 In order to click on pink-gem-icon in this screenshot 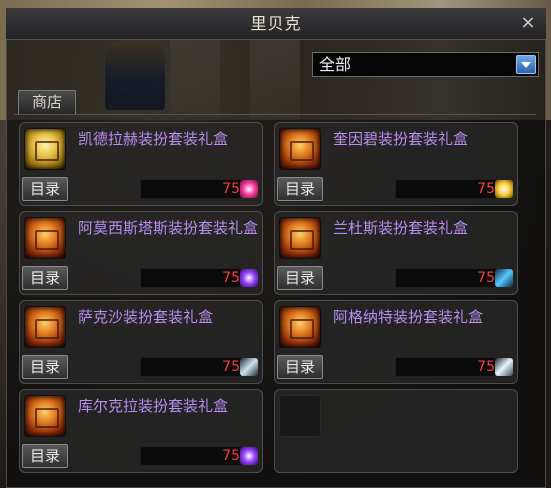, I will do `click(249, 189)`.